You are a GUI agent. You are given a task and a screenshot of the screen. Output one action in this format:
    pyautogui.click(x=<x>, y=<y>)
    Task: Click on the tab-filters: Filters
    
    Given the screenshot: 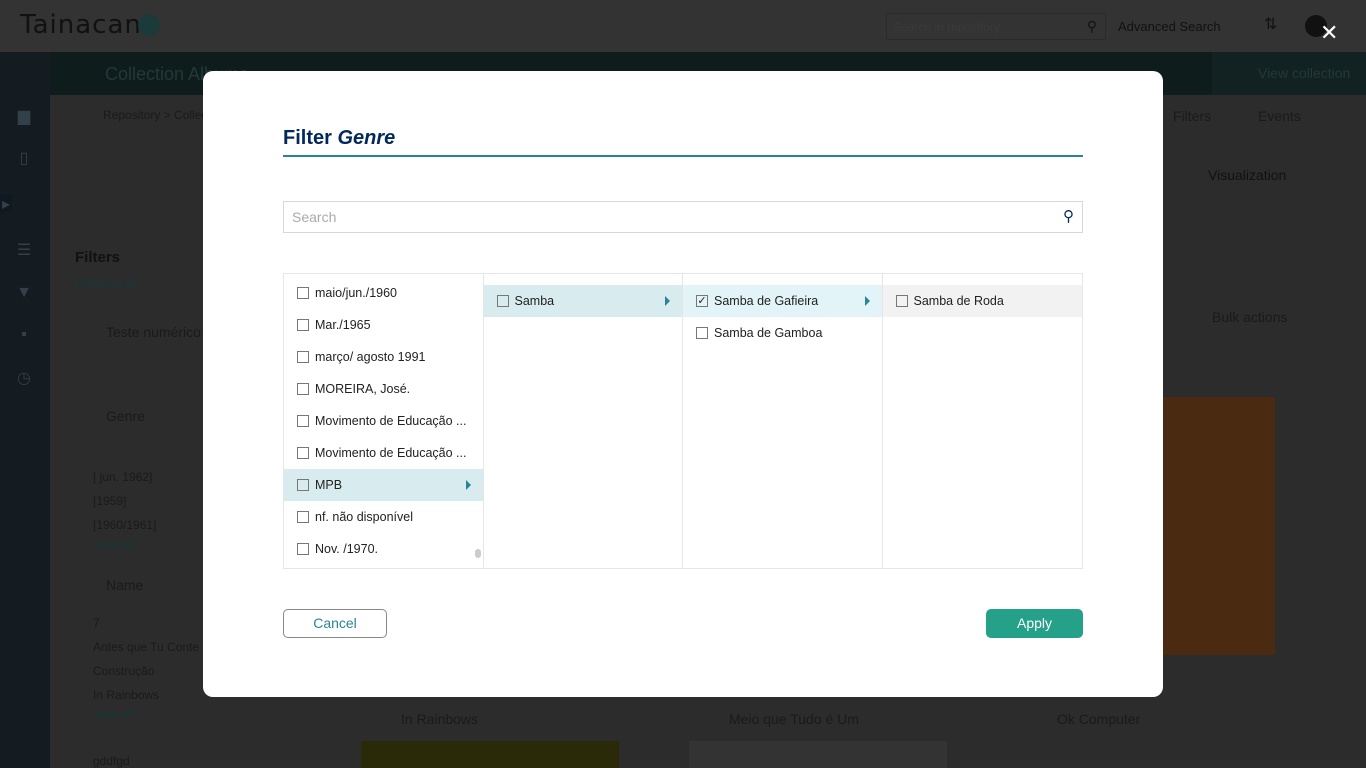 What is the action you would take?
    pyautogui.click(x=1192, y=116)
    